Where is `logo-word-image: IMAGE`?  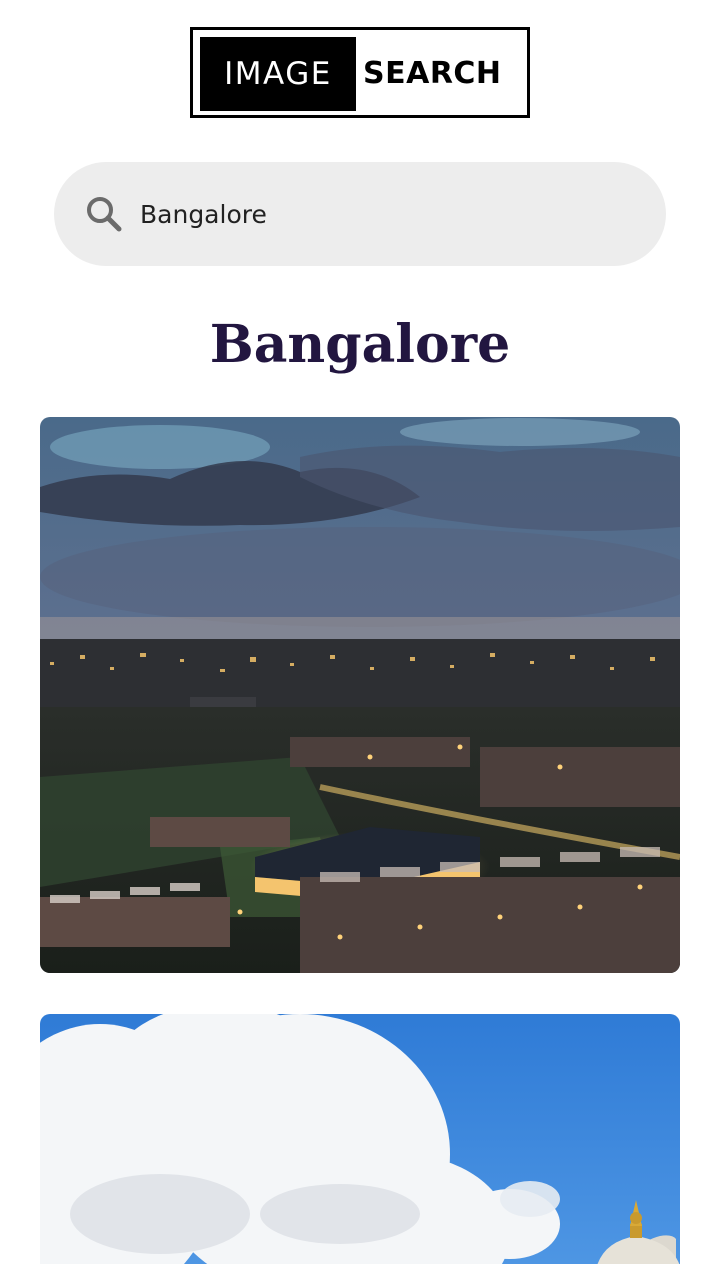
logo-word-image: IMAGE is located at coordinates (278, 74).